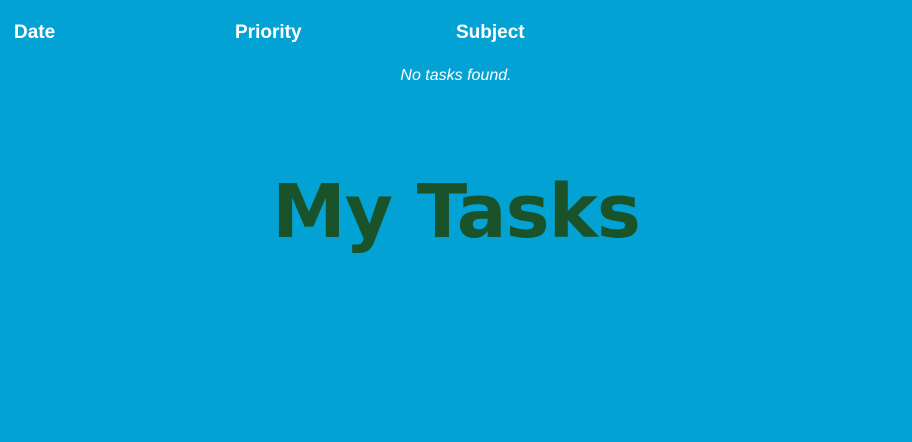  What do you see at coordinates (35, 32) in the screenshot?
I see `column-header-date: Date` at bounding box center [35, 32].